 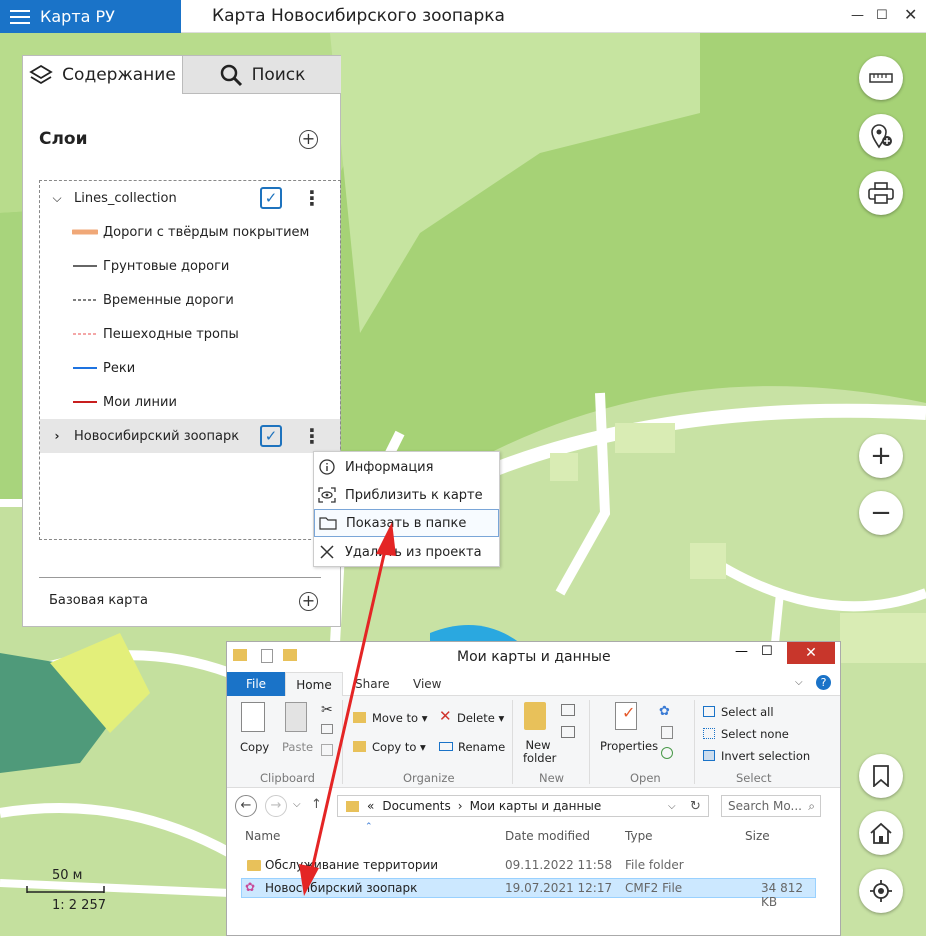 I want to click on plus-icon: +, so click(x=881, y=456).